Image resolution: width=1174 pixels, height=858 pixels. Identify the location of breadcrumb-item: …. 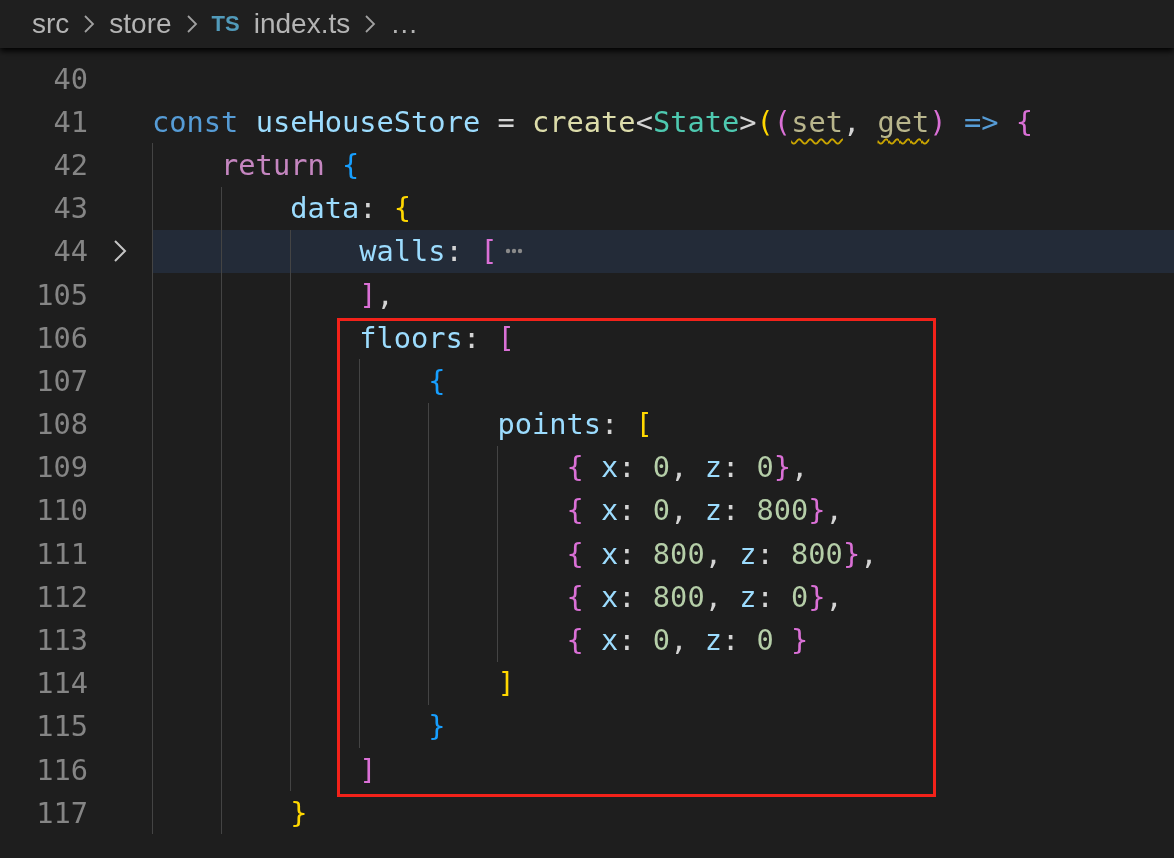
(404, 24).